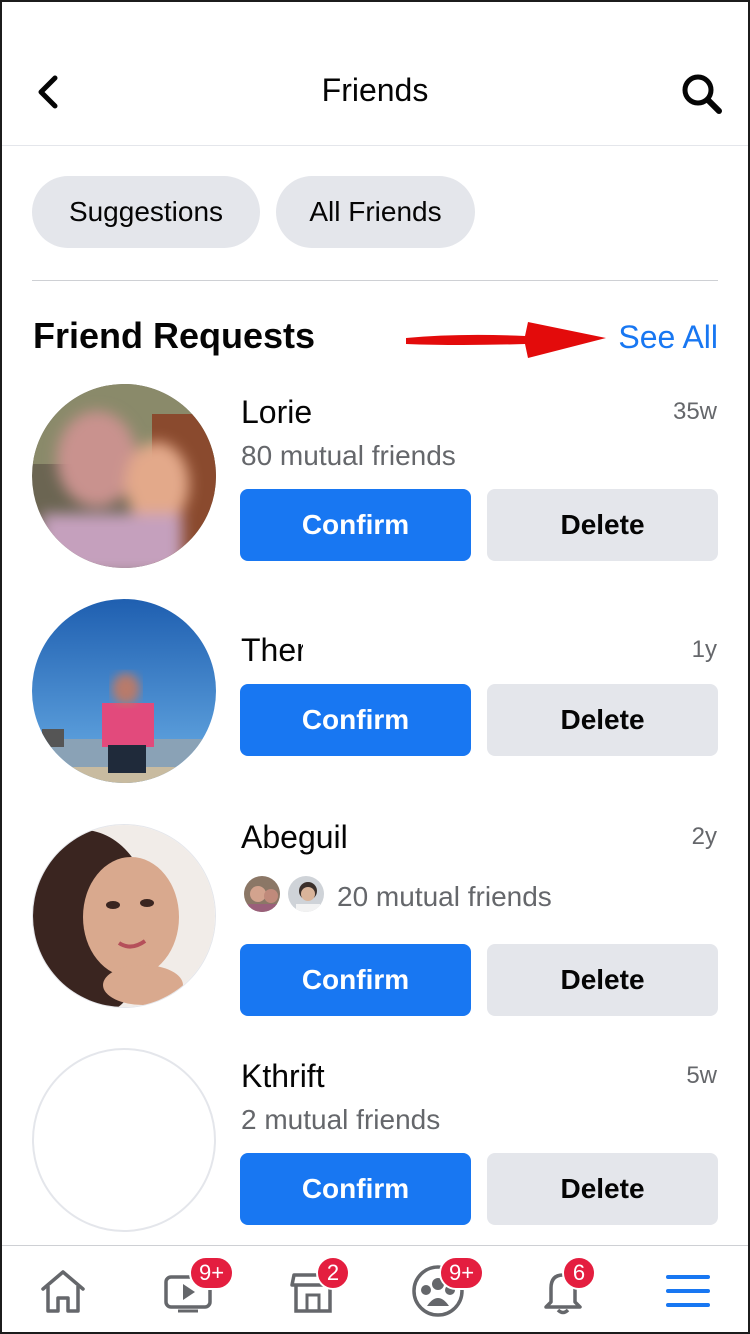 The width and height of the screenshot is (750, 1334). What do you see at coordinates (701, 1075) in the screenshot?
I see `request-age: 5w` at bounding box center [701, 1075].